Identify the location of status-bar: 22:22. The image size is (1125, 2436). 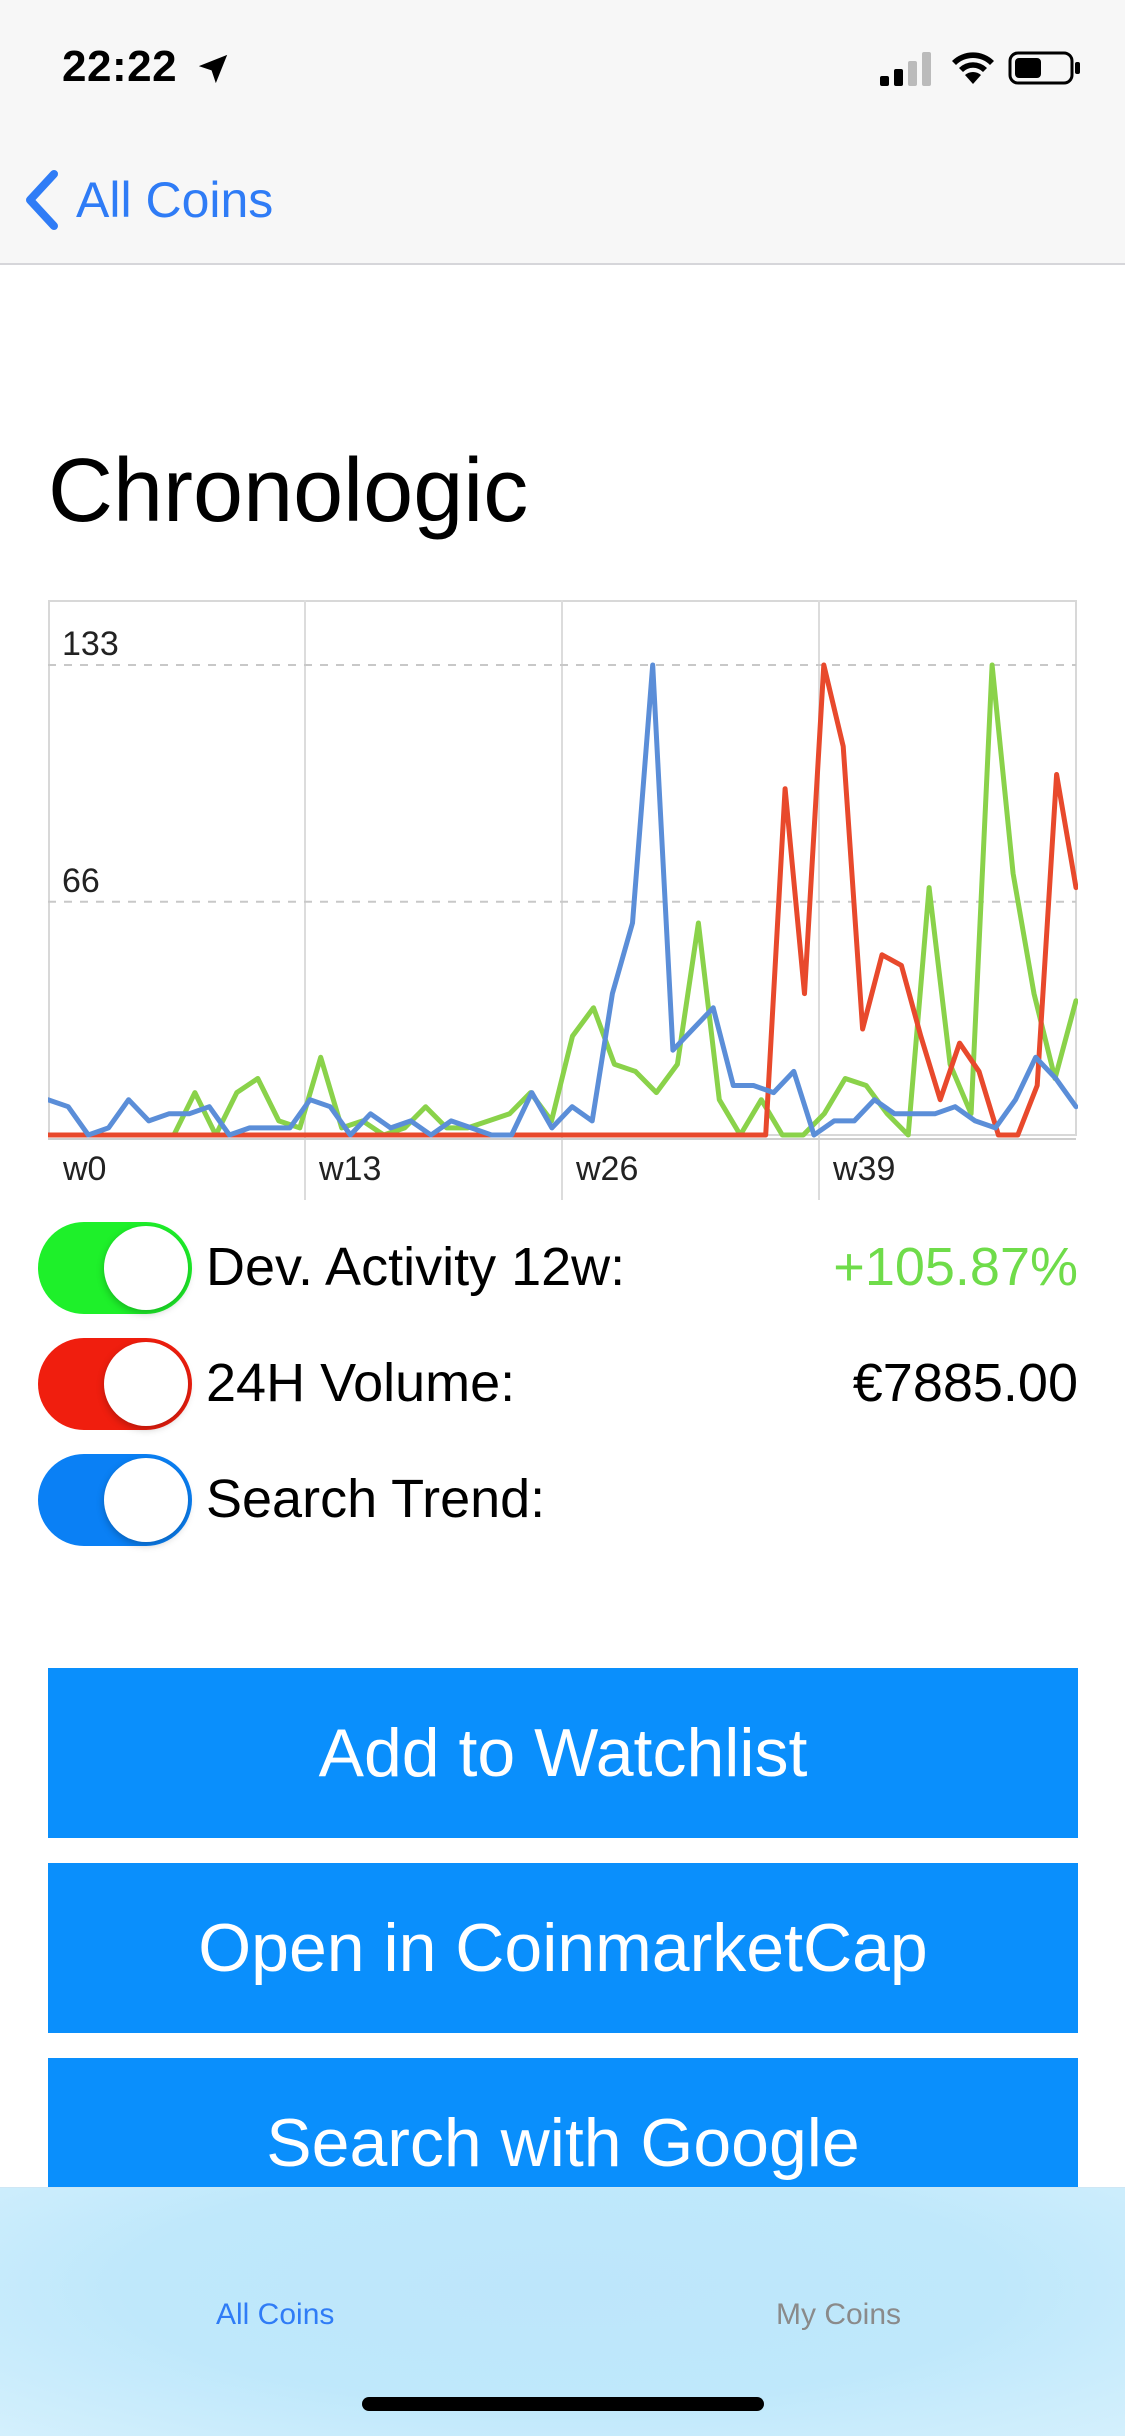
(562, 66).